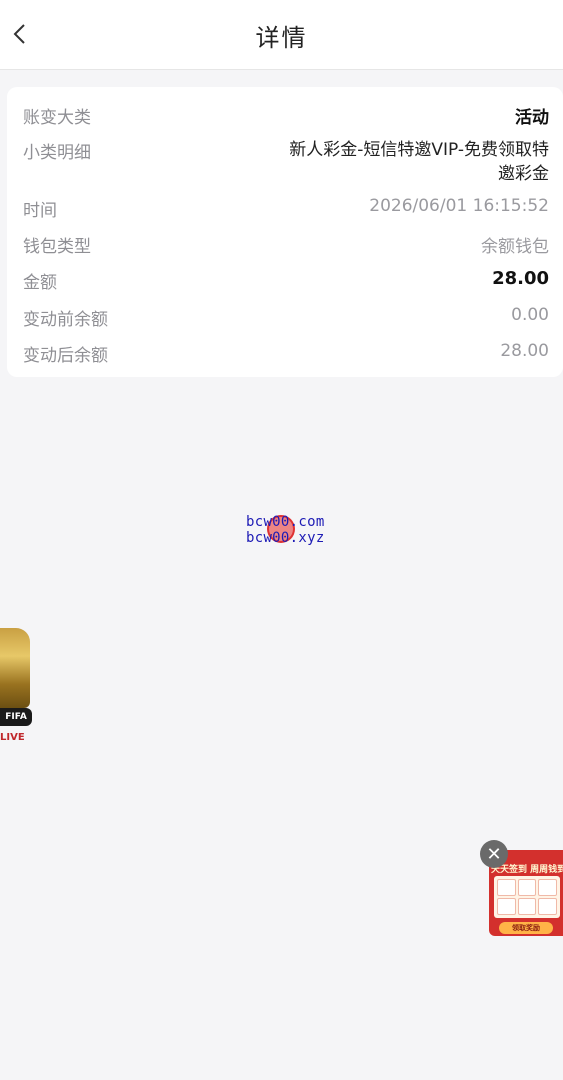 The width and height of the screenshot is (563, 1080). Describe the element at coordinates (286, 162) in the screenshot. I see `detail-row-subcategory: 小类明细 新人彩金-短信特邀VIP-免费领取特邀彩金` at that location.